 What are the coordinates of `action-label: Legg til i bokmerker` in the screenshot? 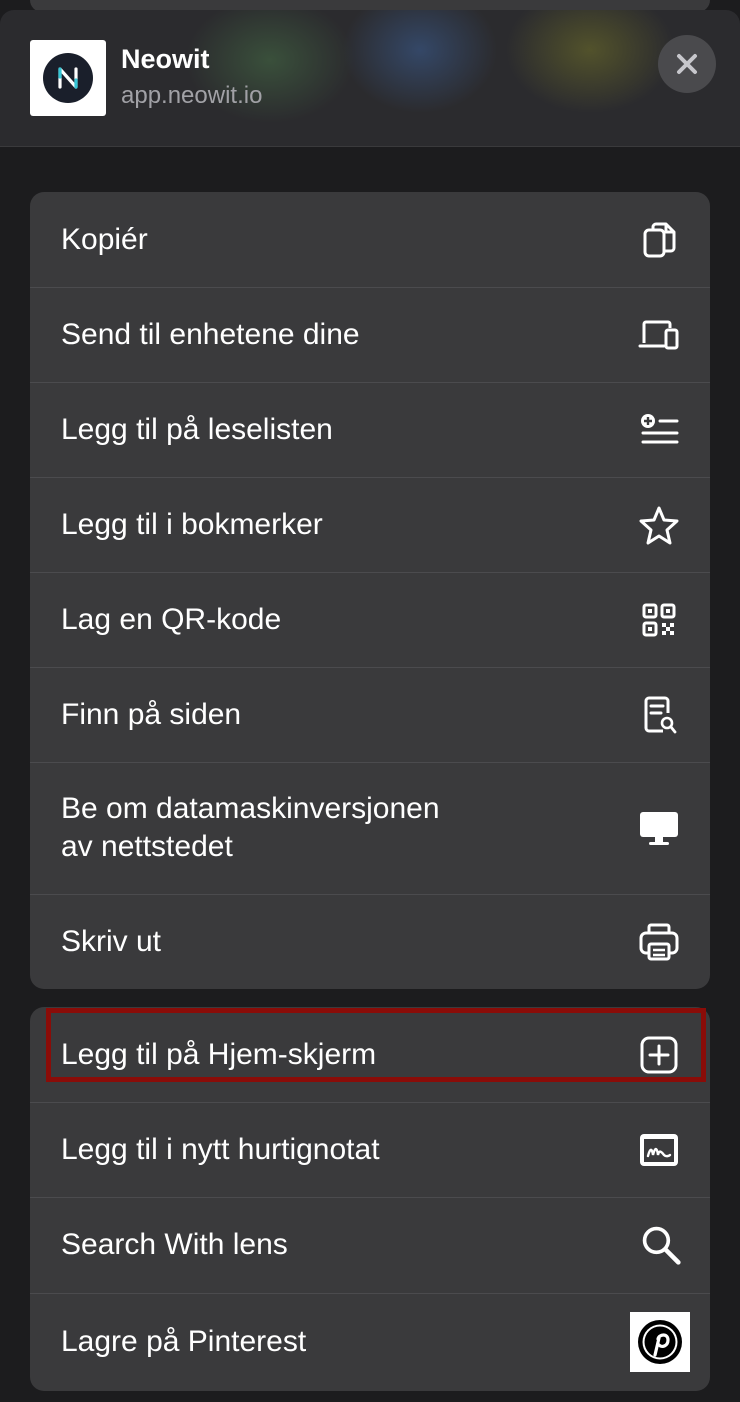 It's located at (192, 524).